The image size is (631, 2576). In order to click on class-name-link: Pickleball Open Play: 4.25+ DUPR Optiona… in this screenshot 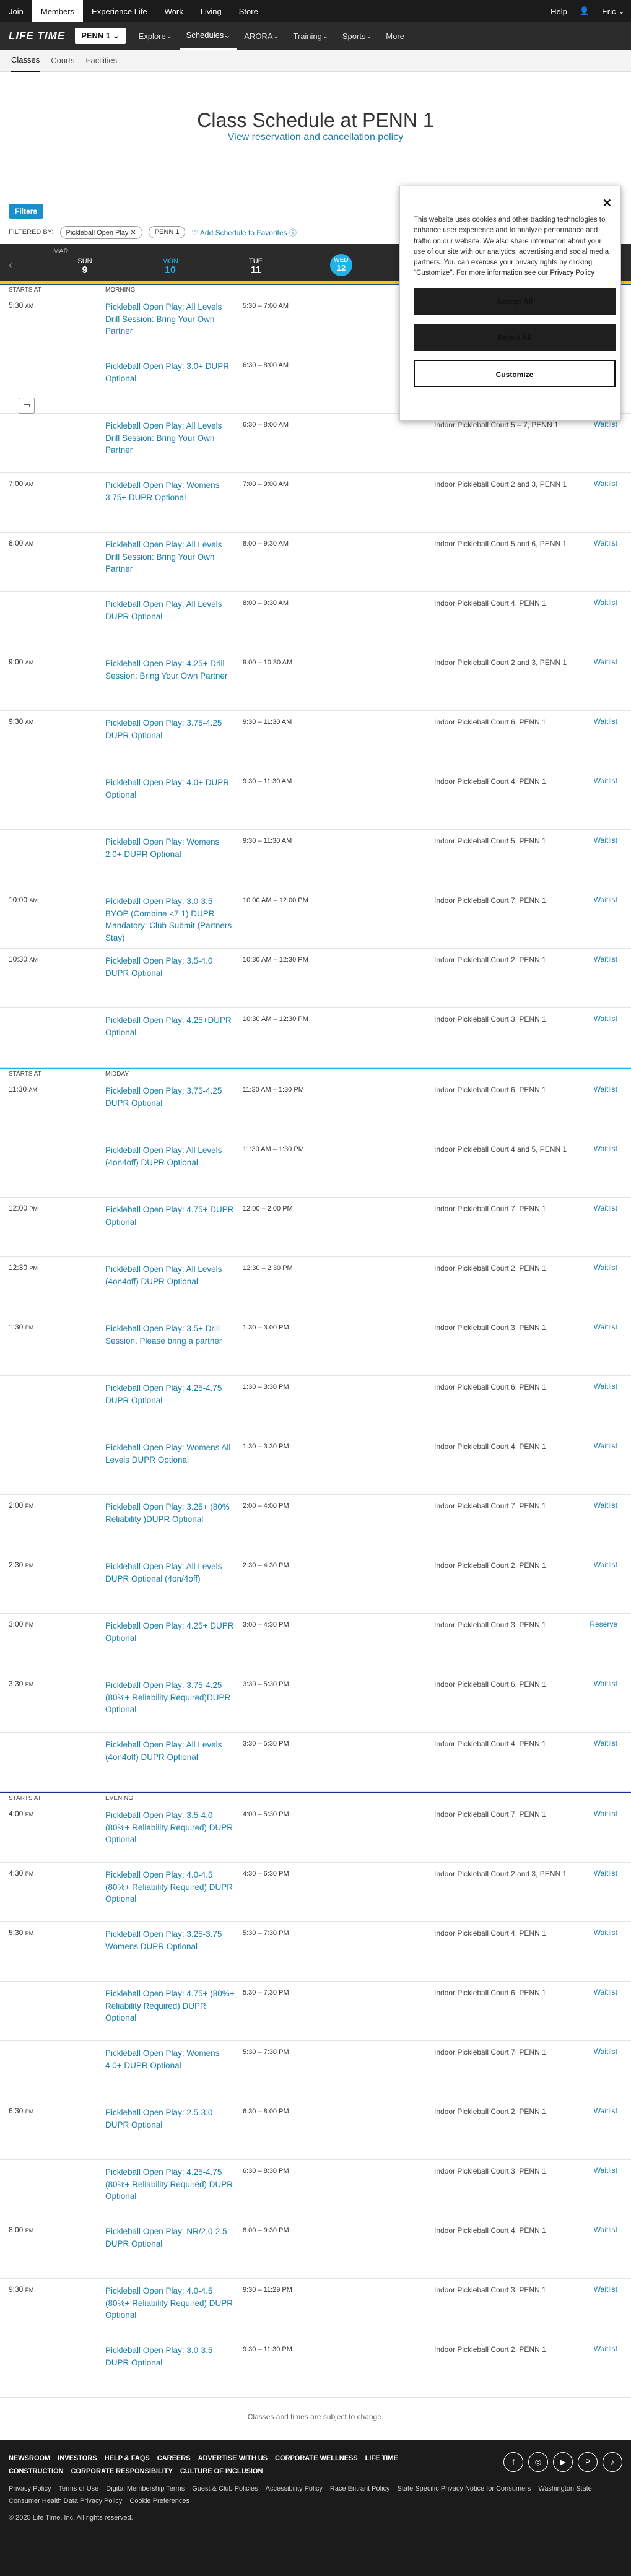, I will do `click(174, 1646)`.